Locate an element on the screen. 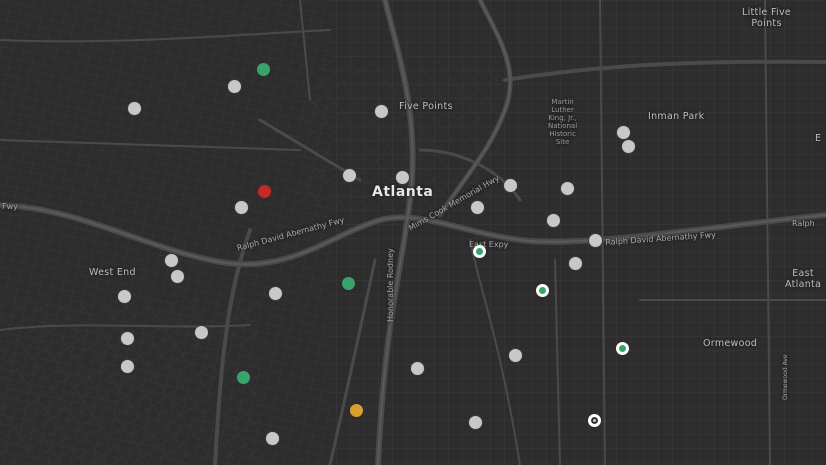 This screenshot has height=465, width=826. label-mlk-line4: National is located at coordinates (563, 126).